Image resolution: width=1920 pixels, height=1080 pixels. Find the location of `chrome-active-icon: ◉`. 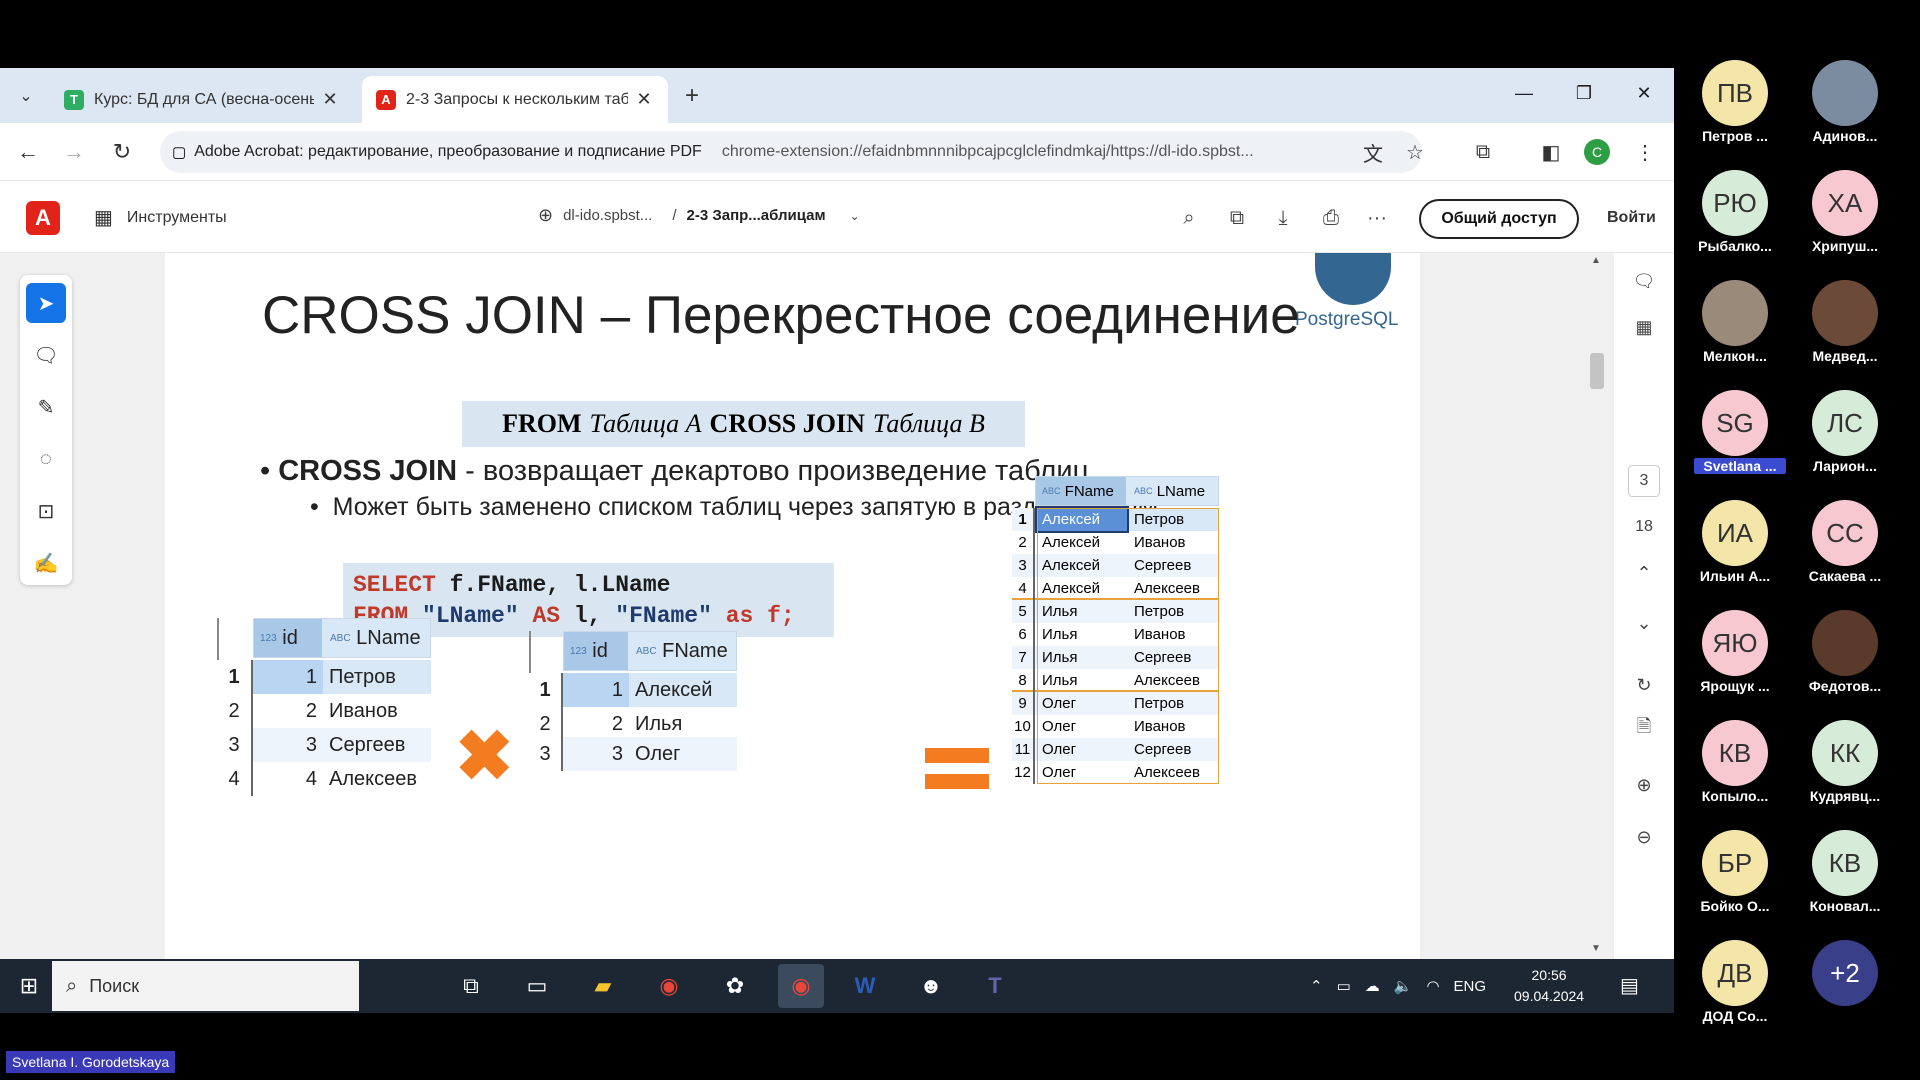

chrome-active-icon: ◉ is located at coordinates (801, 986).